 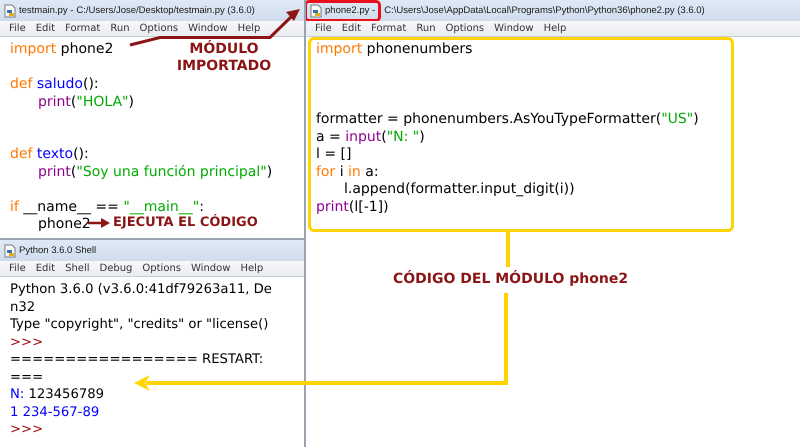 What do you see at coordinates (23, 307) in the screenshot?
I see `shell-line: n32` at bounding box center [23, 307].